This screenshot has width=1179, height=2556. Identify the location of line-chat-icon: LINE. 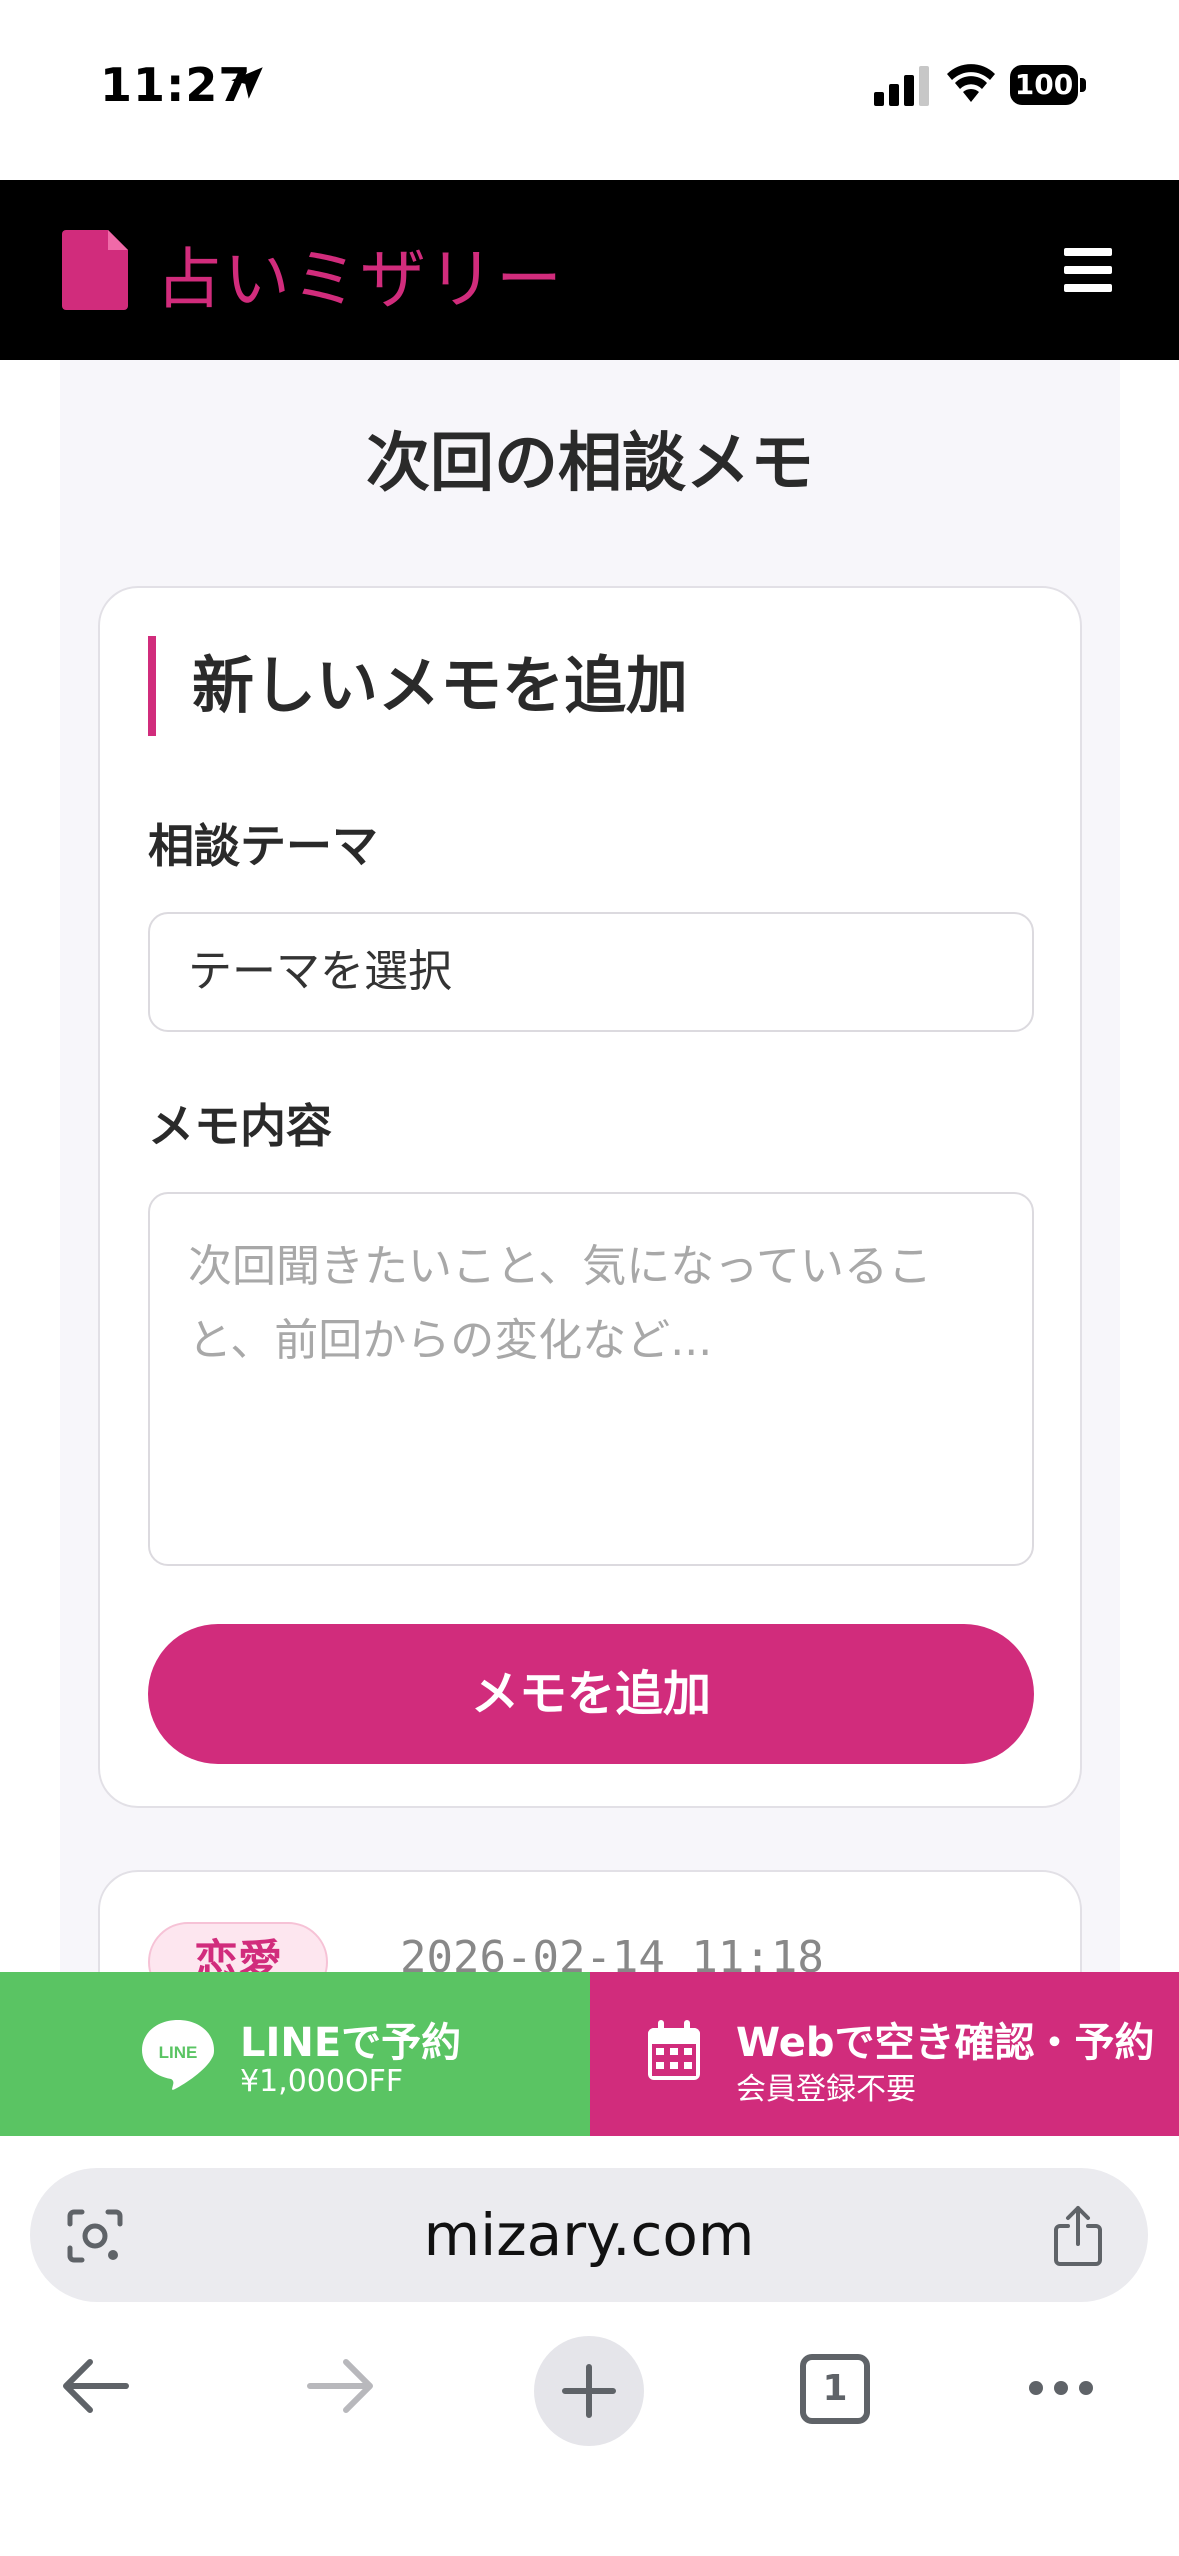
(178, 2055).